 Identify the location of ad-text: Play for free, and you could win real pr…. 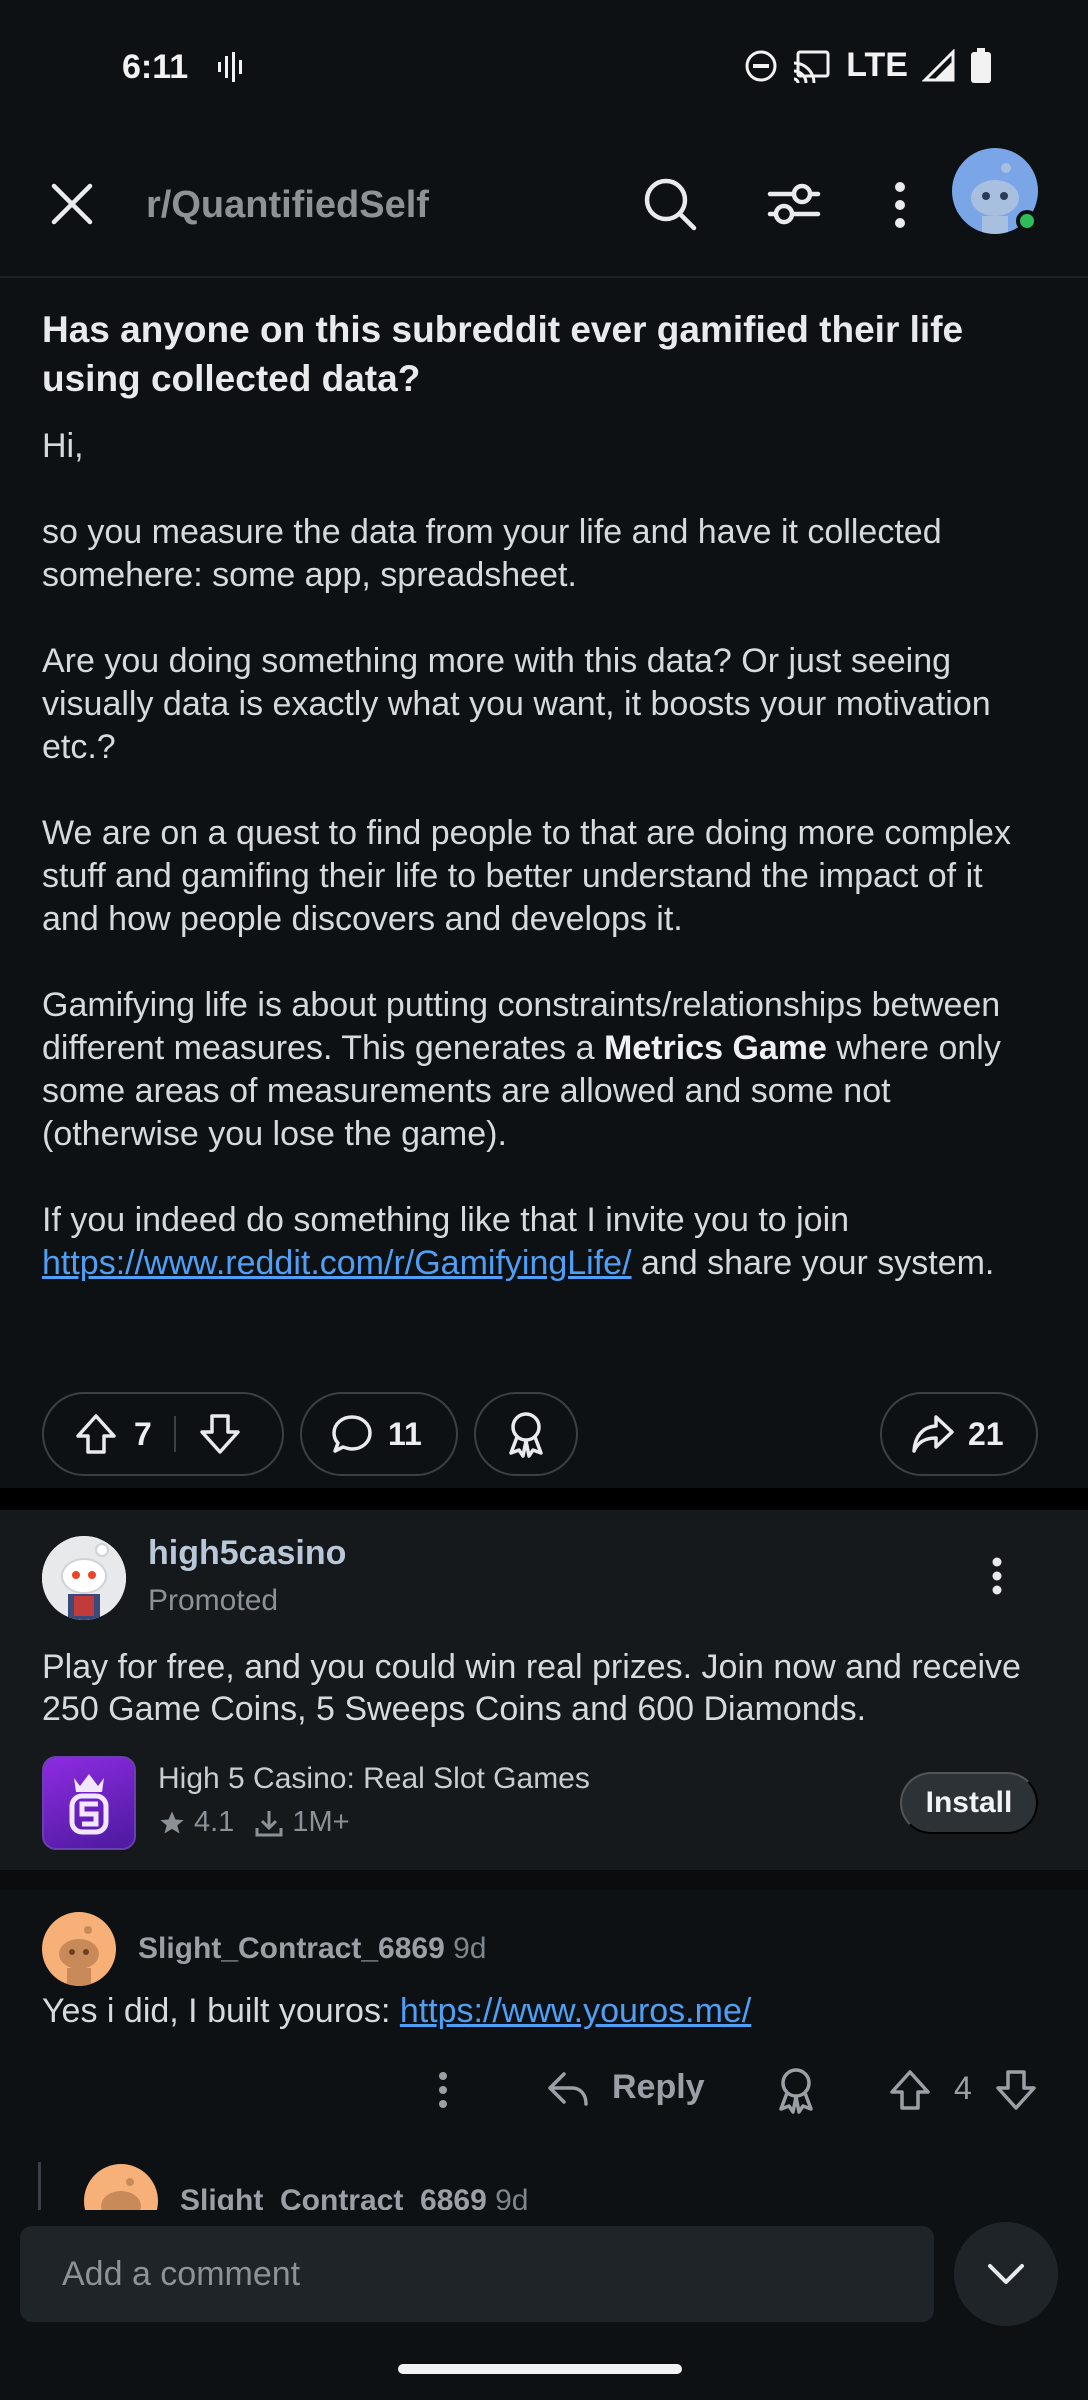
(531, 1688).